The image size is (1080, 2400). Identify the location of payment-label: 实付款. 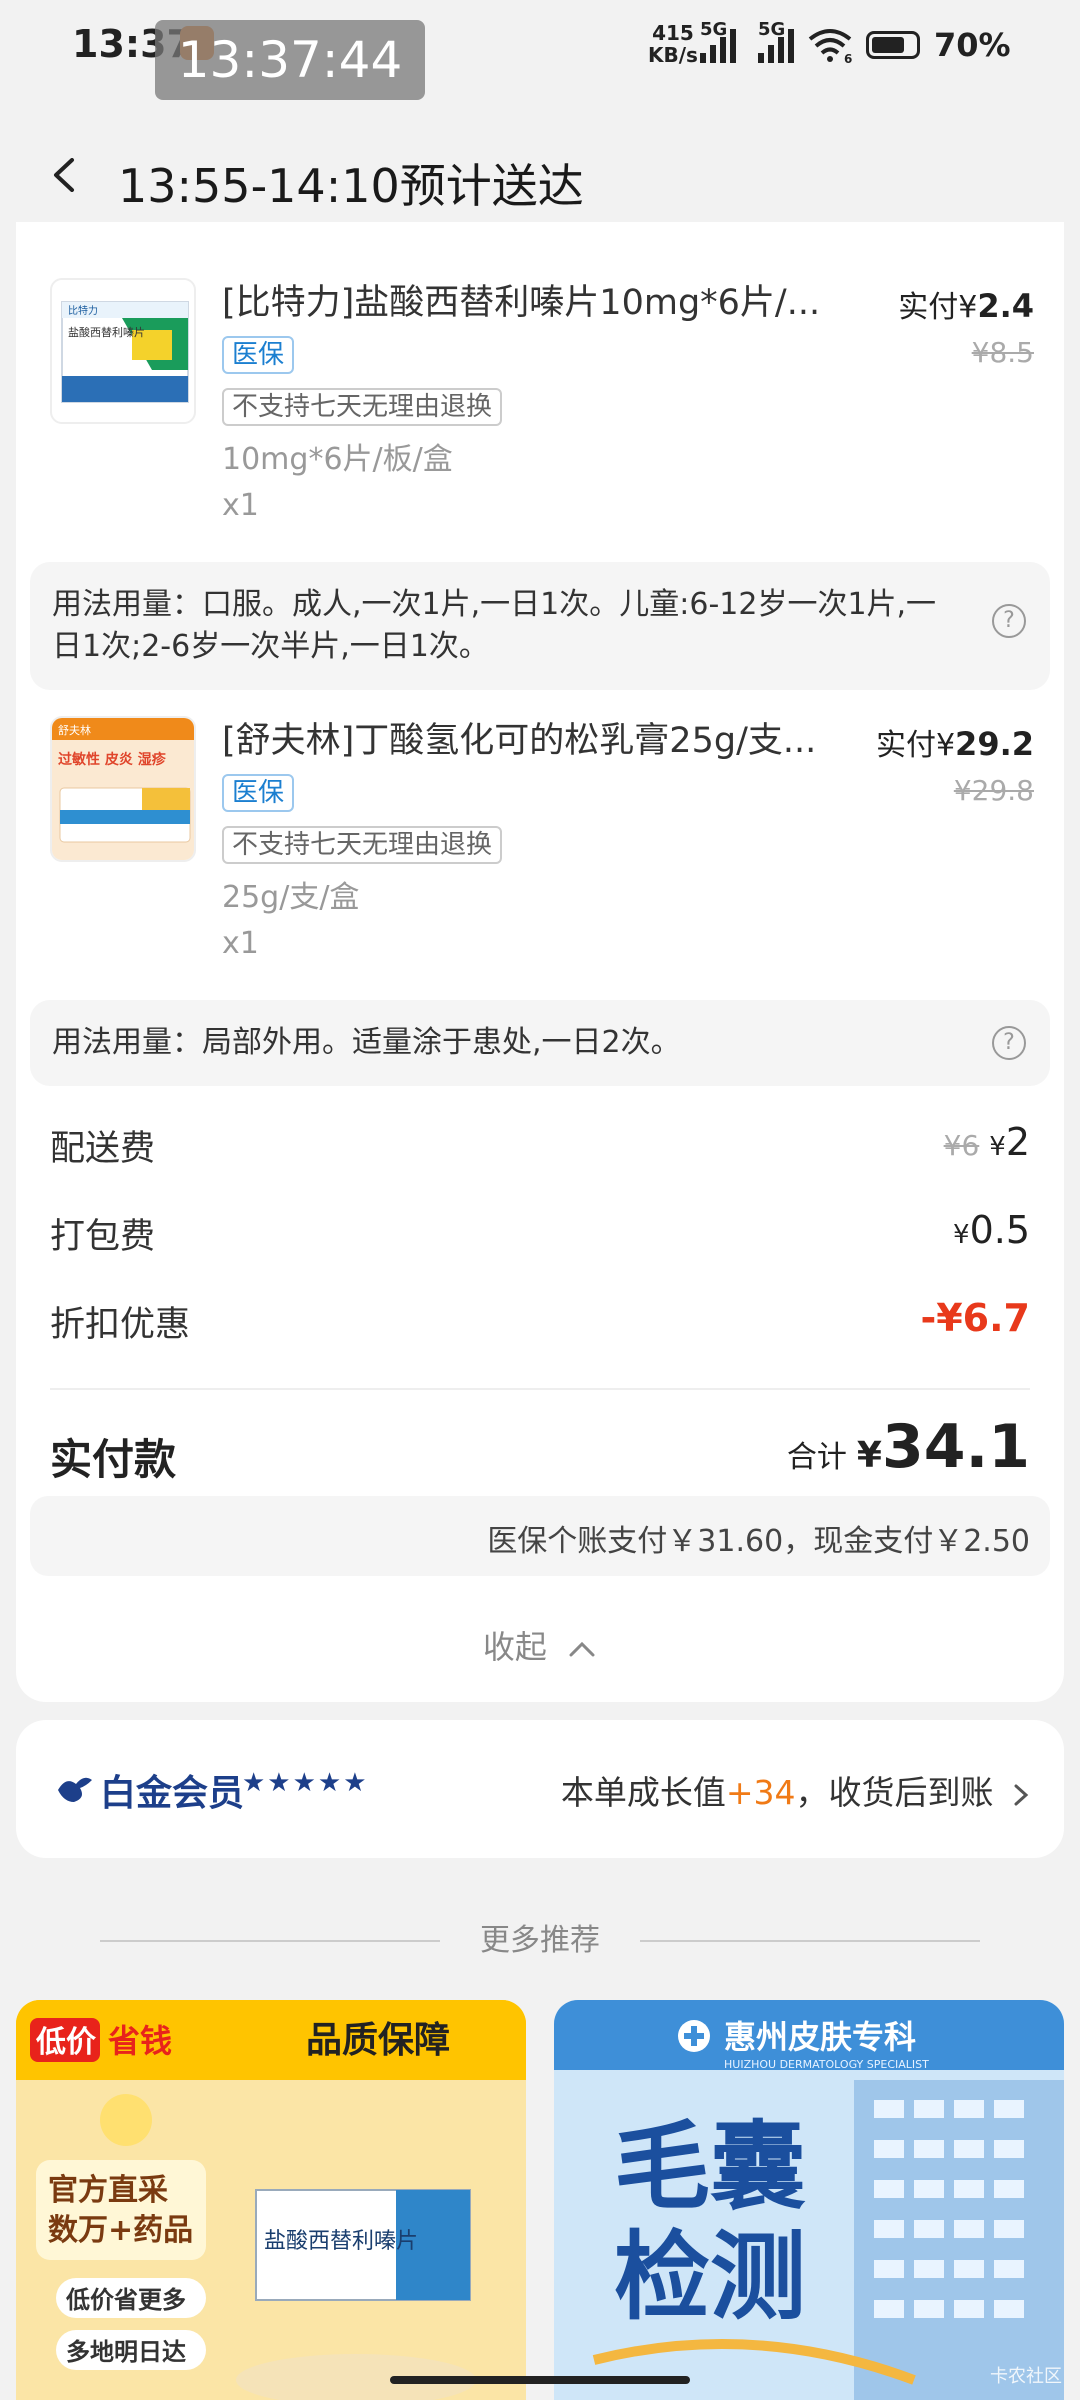
(113, 1459).